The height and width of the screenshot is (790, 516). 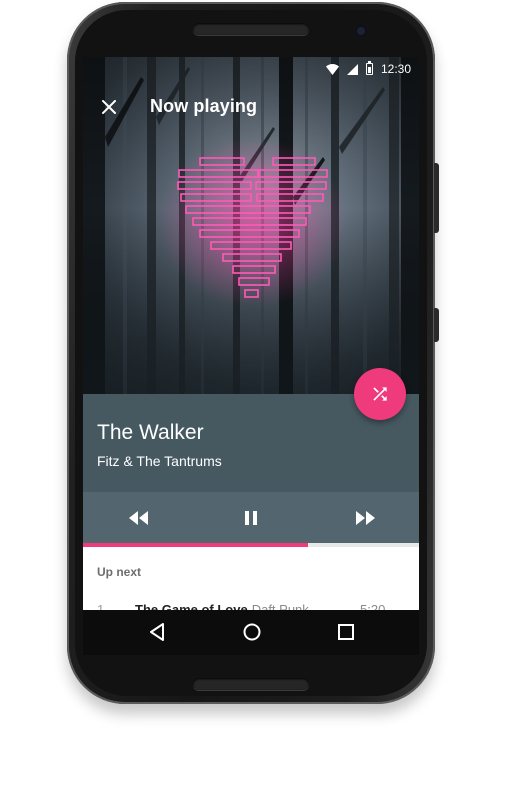 What do you see at coordinates (332, 69) in the screenshot?
I see `wifi-icon` at bounding box center [332, 69].